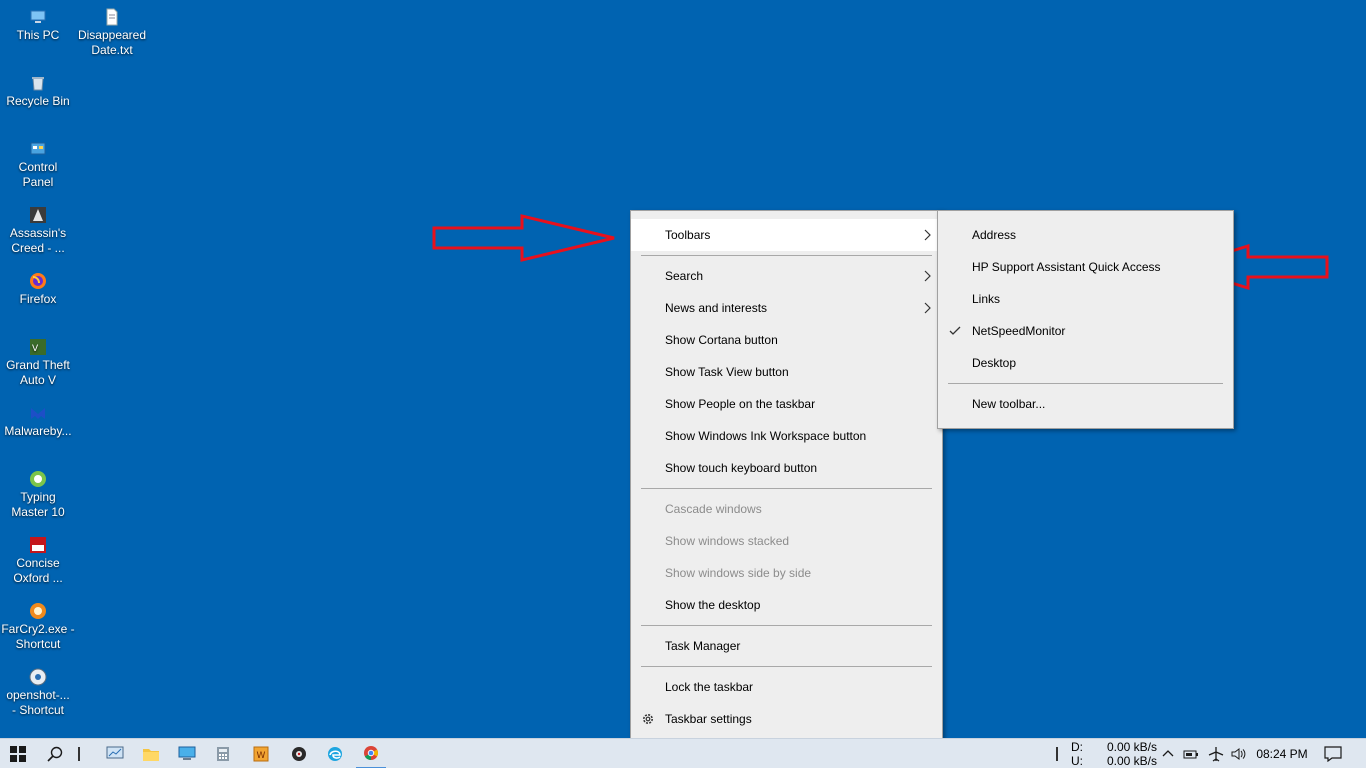  I want to click on malwarebytes-icon, so click(38, 413).